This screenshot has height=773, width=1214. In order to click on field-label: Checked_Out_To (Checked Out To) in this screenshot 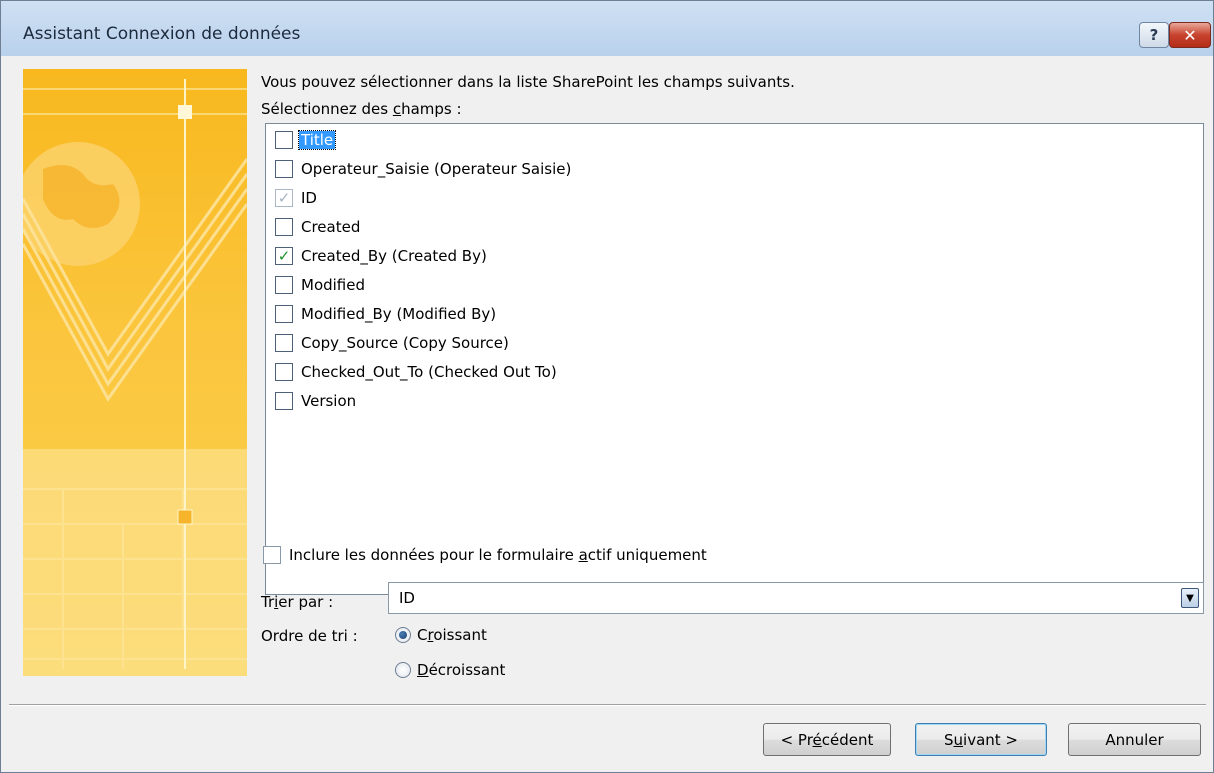, I will do `click(429, 372)`.